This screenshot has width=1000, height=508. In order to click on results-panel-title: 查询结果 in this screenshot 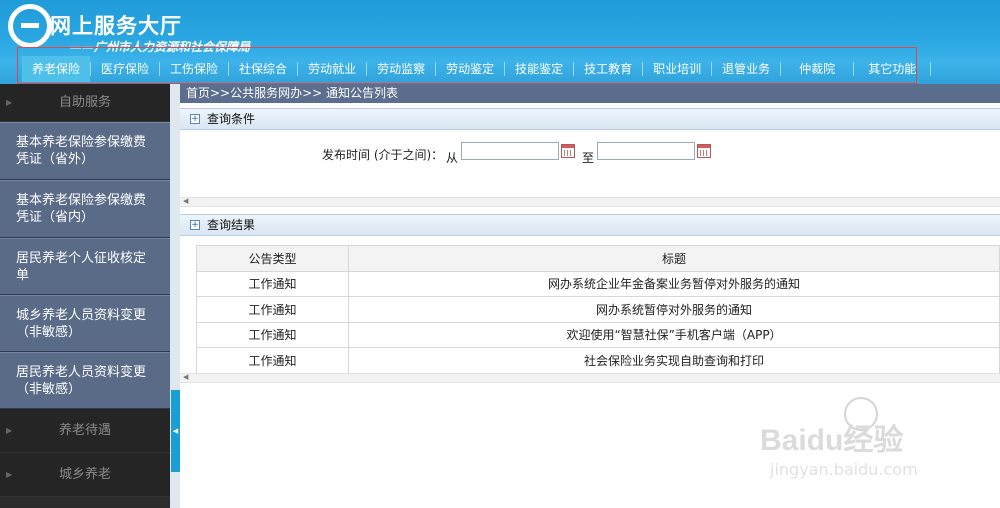, I will do `click(231, 225)`.